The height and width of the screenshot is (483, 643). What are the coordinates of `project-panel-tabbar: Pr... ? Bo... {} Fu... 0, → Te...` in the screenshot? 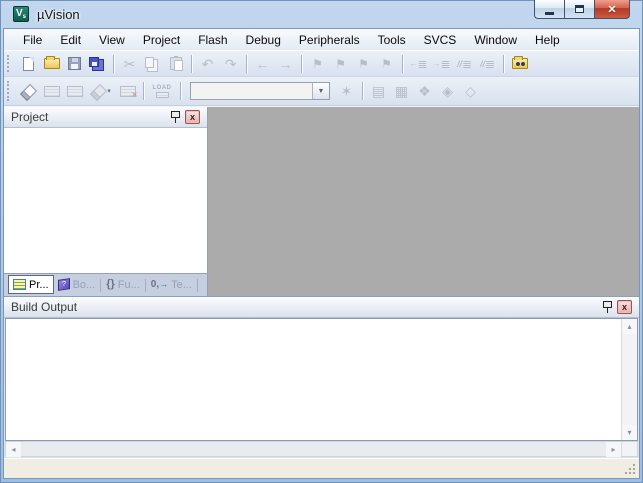 It's located at (105, 284).